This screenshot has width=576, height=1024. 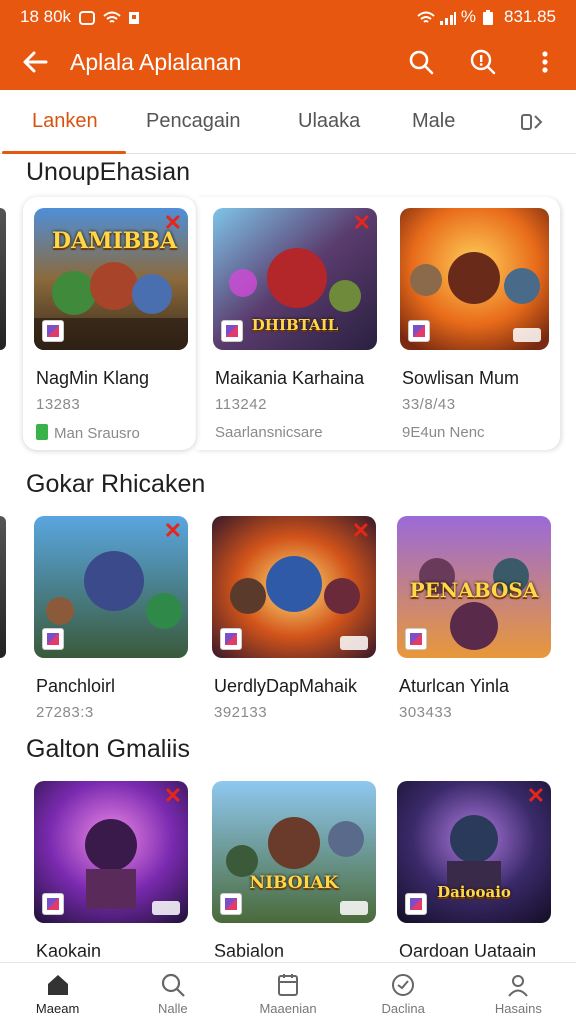 I want to click on section-title: Galton Gmaliis, so click(x=108, y=749).